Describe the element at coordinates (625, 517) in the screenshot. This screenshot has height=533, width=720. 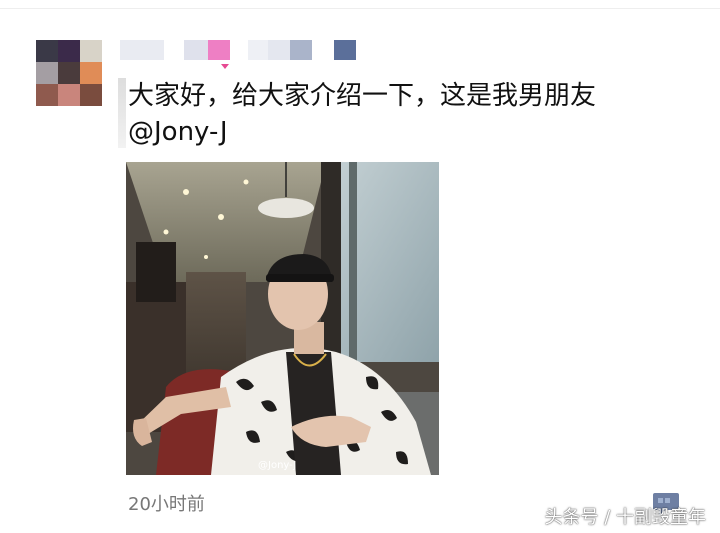
I see `page-watermark: 头条号 / 十副毁童年` at that location.